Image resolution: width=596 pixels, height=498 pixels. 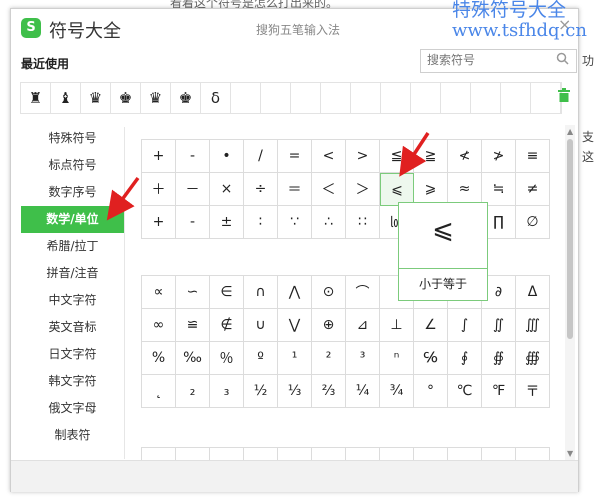 What do you see at coordinates (261, 189) in the screenshot?
I see `symbol-cell: ÷` at bounding box center [261, 189].